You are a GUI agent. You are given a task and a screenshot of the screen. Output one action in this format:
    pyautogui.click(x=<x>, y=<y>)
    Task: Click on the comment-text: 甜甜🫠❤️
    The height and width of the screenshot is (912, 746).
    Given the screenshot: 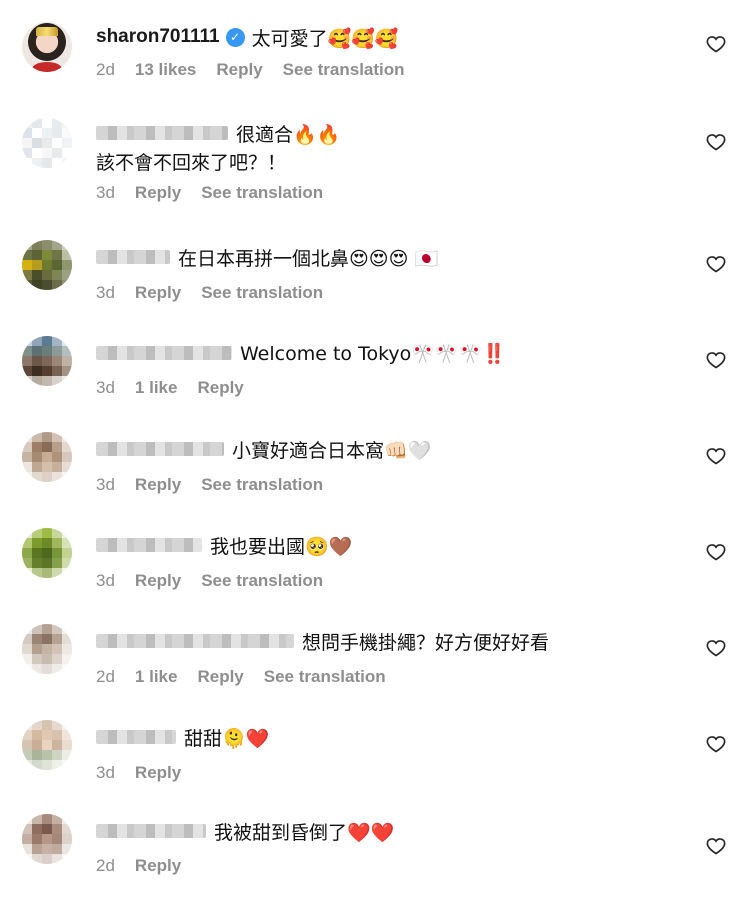 What is the action you would take?
    pyautogui.click(x=227, y=738)
    